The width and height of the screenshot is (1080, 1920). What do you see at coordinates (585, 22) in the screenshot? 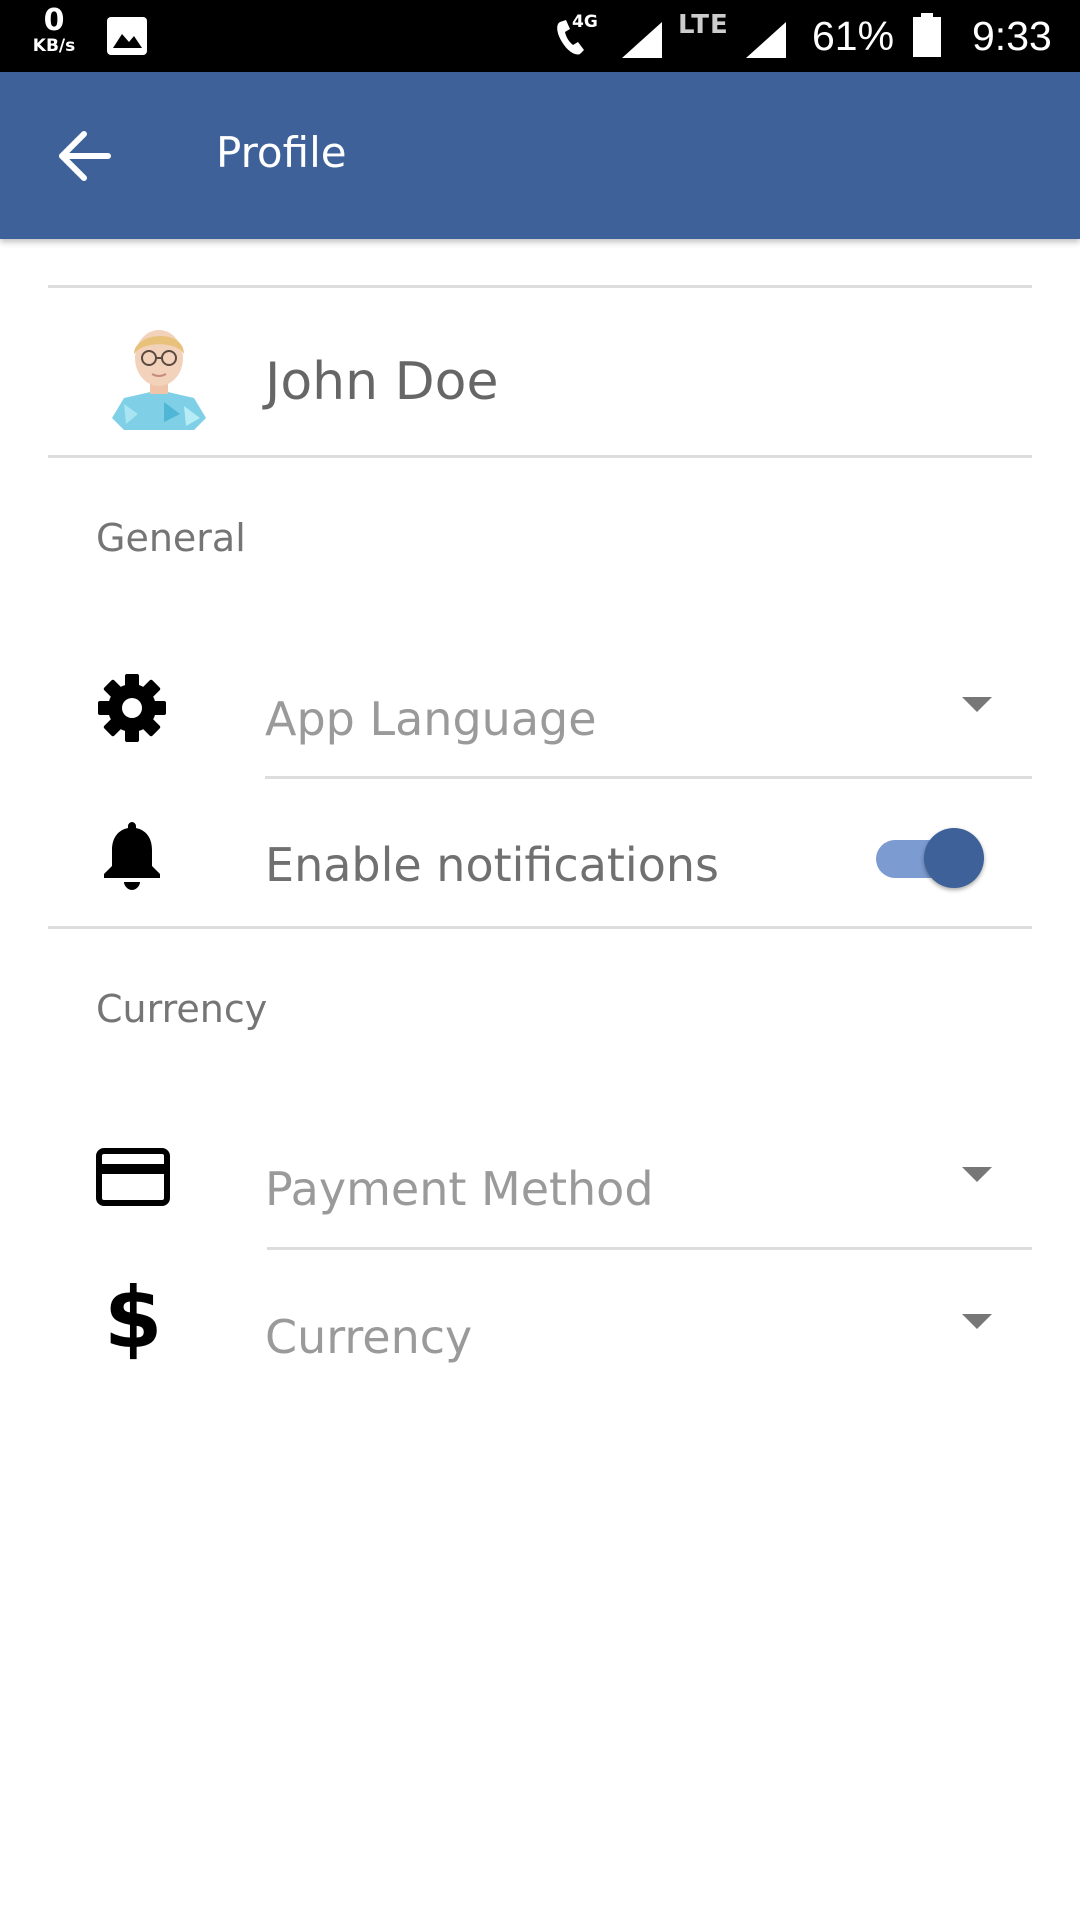
I see `network-type-label: 4G` at bounding box center [585, 22].